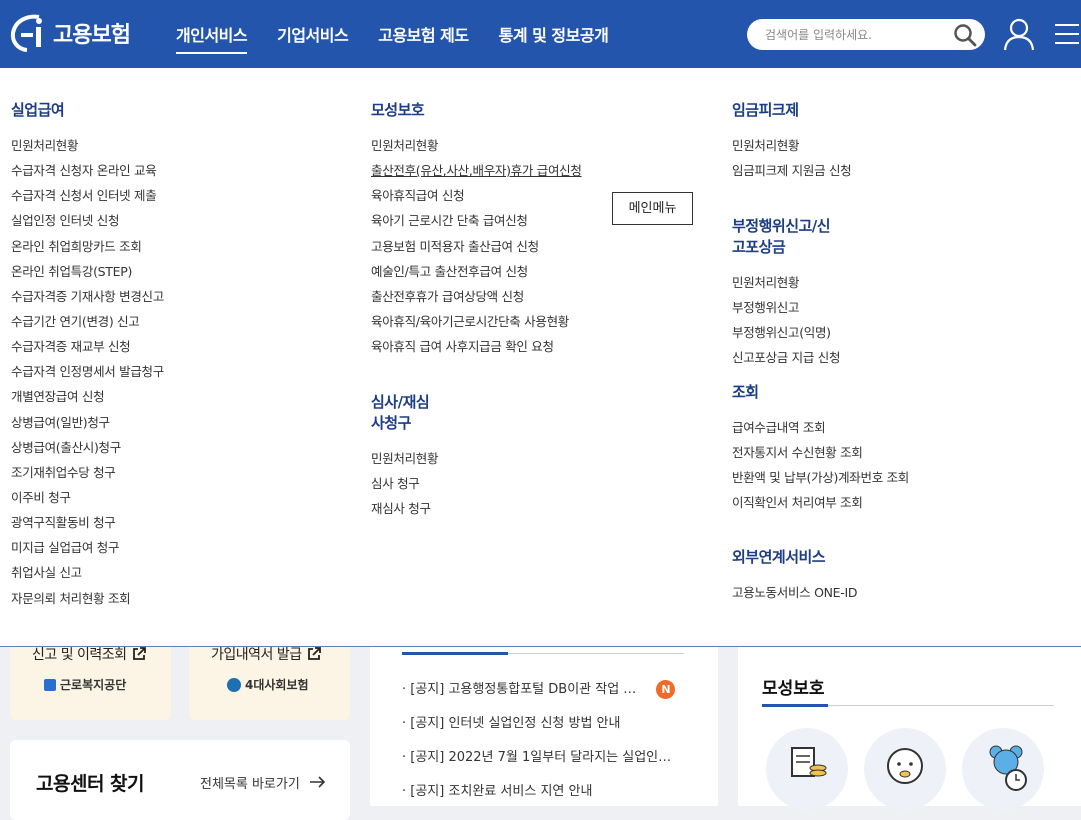 This screenshot has height=820, width=1081. What do you see at coordinates (87, 346) in the screenshot?
I see `menu-item: 수급자격증 재교부 신청` at bounding box center [87, 346].